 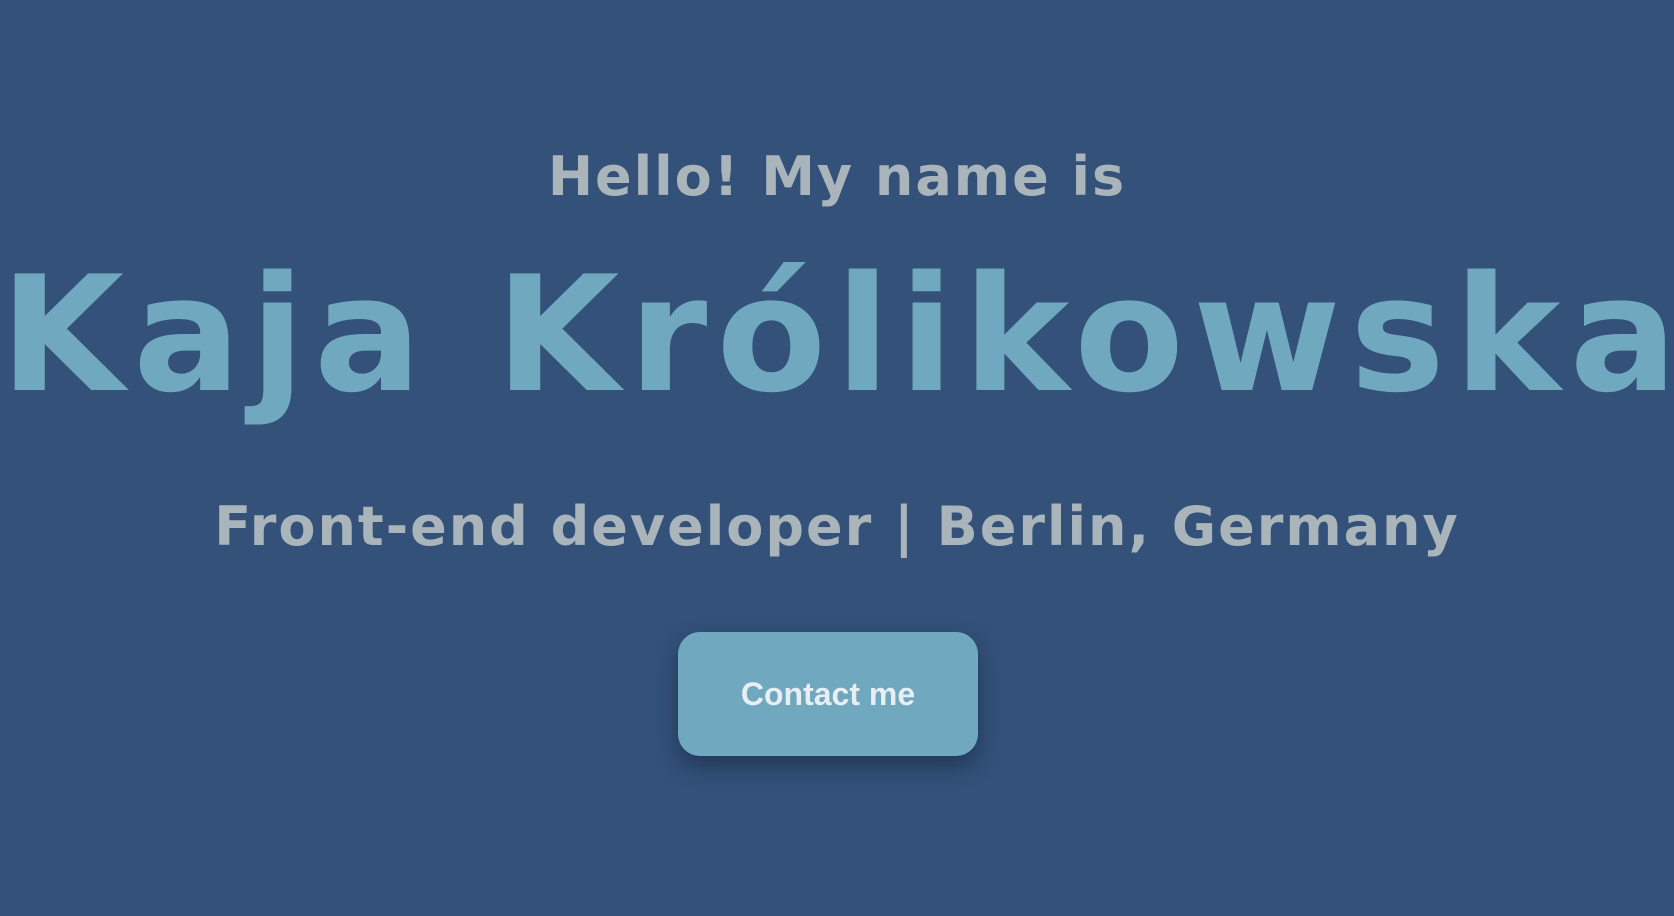 I want to click on greeting-text: Hello! My name is, so click(x=837, y=176).